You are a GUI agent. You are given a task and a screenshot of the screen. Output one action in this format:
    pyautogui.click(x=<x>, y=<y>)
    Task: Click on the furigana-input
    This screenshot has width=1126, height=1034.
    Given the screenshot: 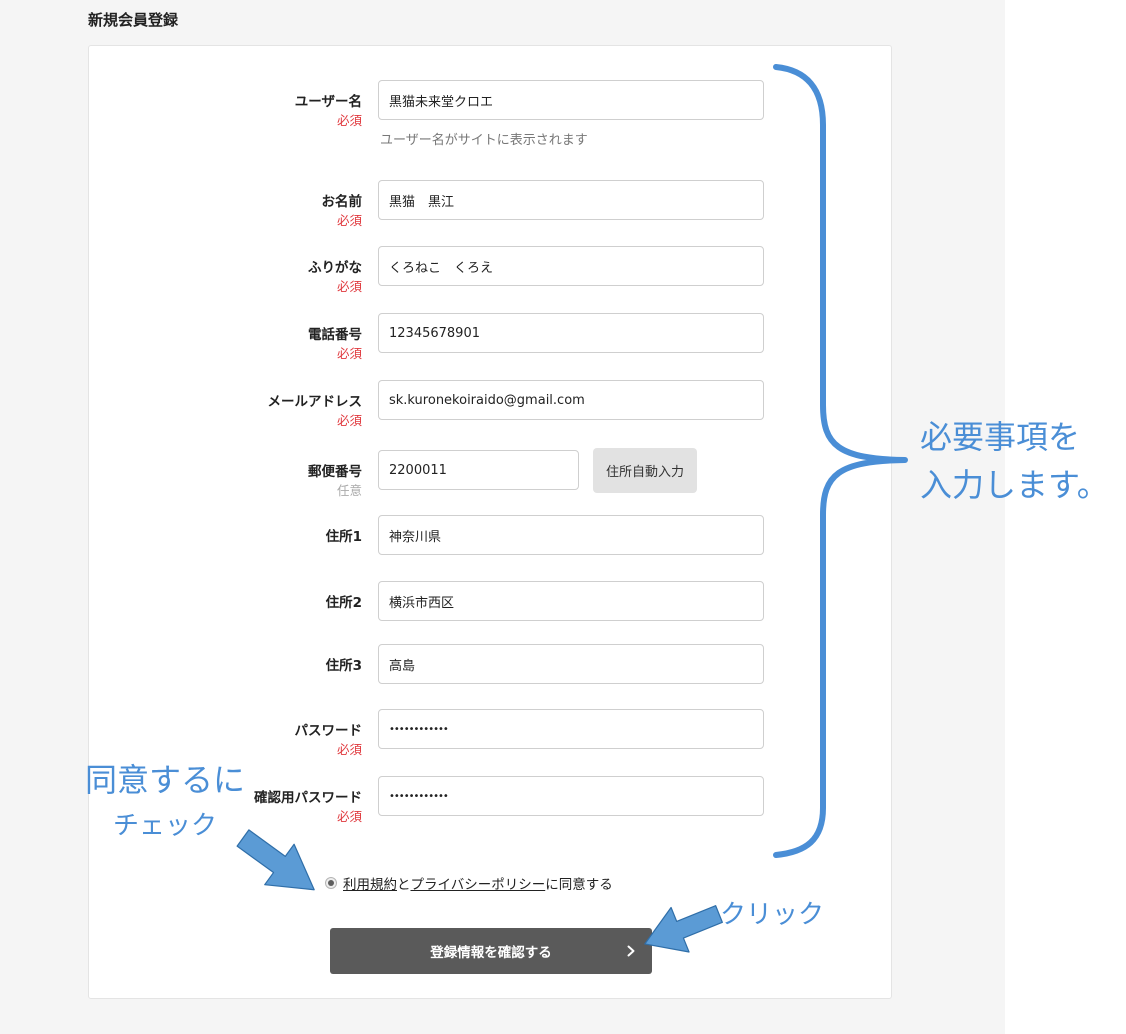 What is the action you would take?
    pyautogui.click(x=571, y=266)
    